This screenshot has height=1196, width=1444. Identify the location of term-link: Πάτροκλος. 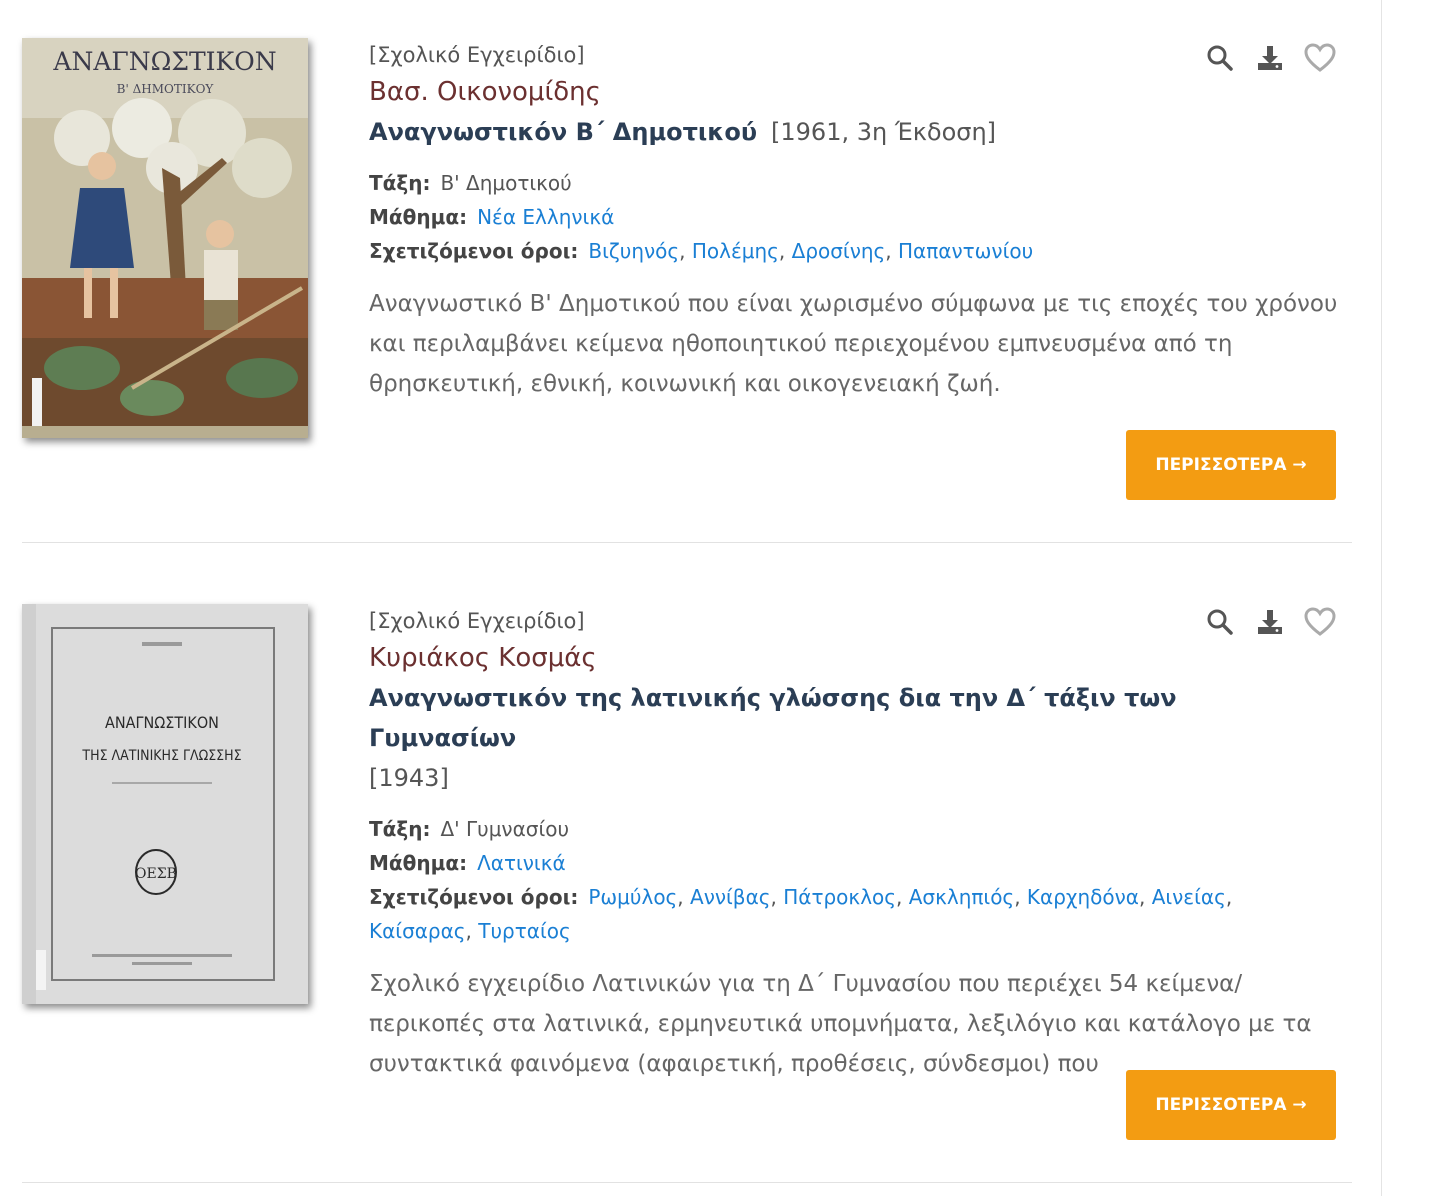
(839, 897).